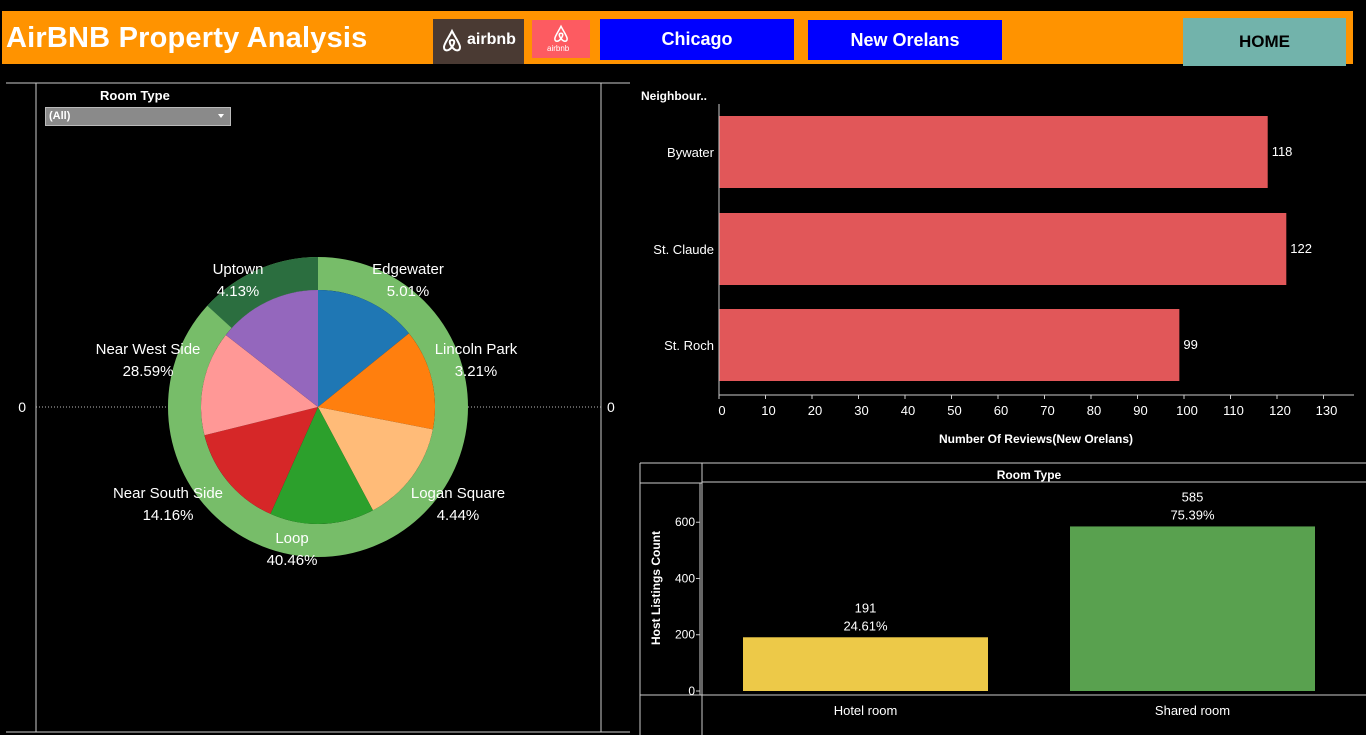 This screenshot has width=1366, height=735. What do you see at coordinates (168, 493) in the screenshot?
I see `pie-label-near-south-side: Near South Side` at bounding box center [168, 493].